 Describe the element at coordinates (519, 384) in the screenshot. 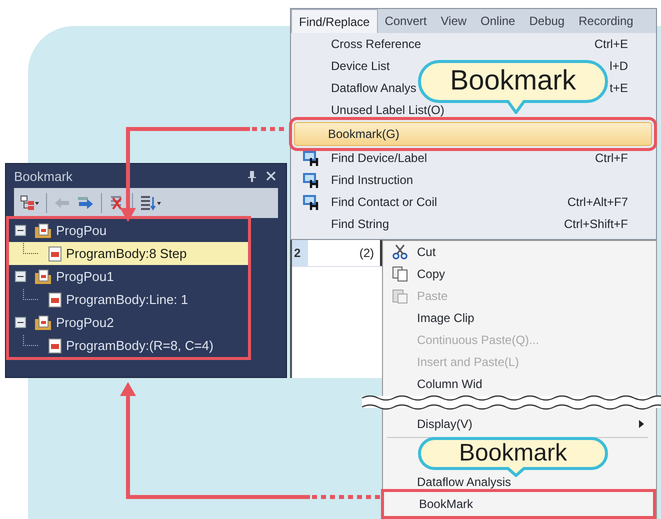

I see `menu-item: Column Wid` at that location.